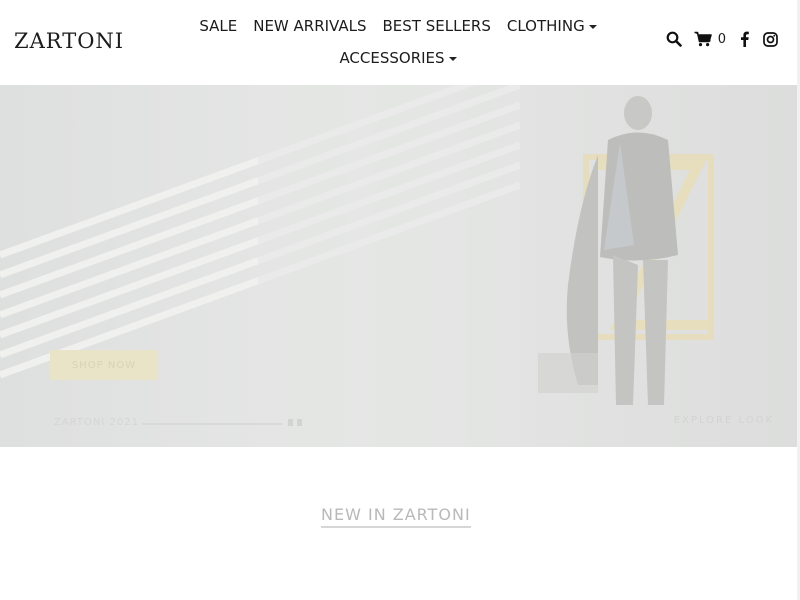 This screenshot has width=800, height=600. What do you see at coordinates (96, 422) in the screenshot?
I see `hero-left-caption: ZARTONI 2021` at bounding box center [96, 422].